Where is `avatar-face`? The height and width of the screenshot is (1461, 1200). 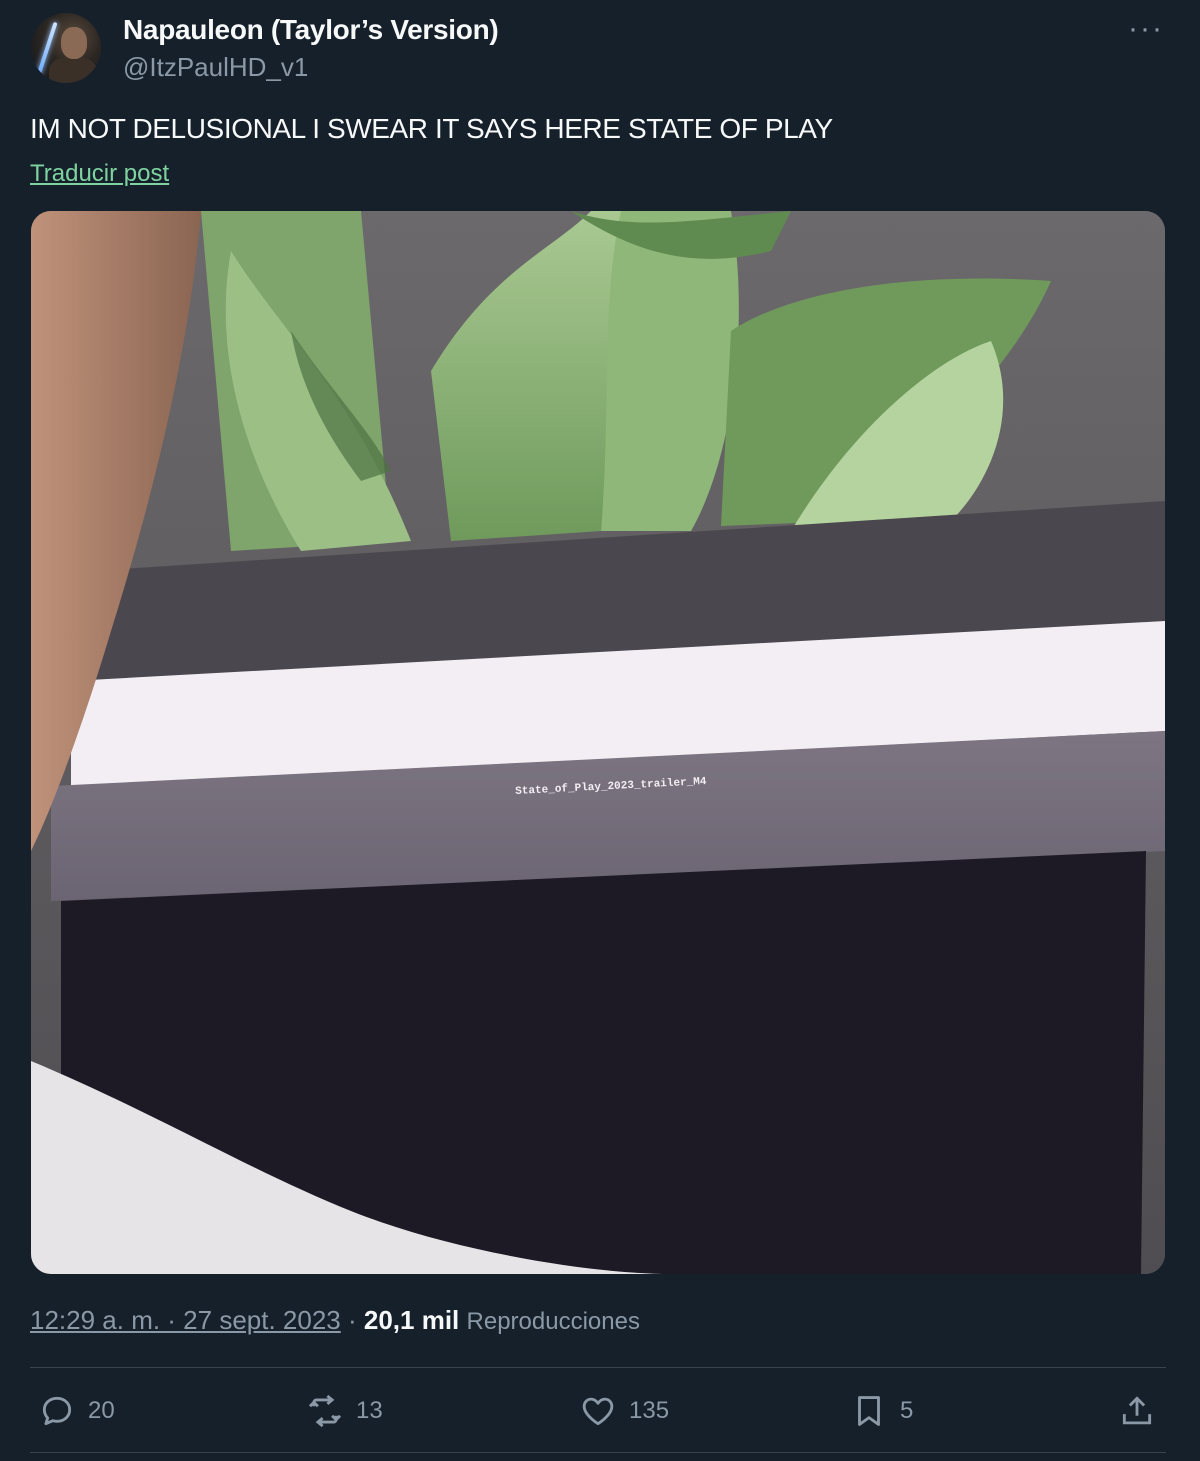 avatar-face is located at coordinates (74, 43).